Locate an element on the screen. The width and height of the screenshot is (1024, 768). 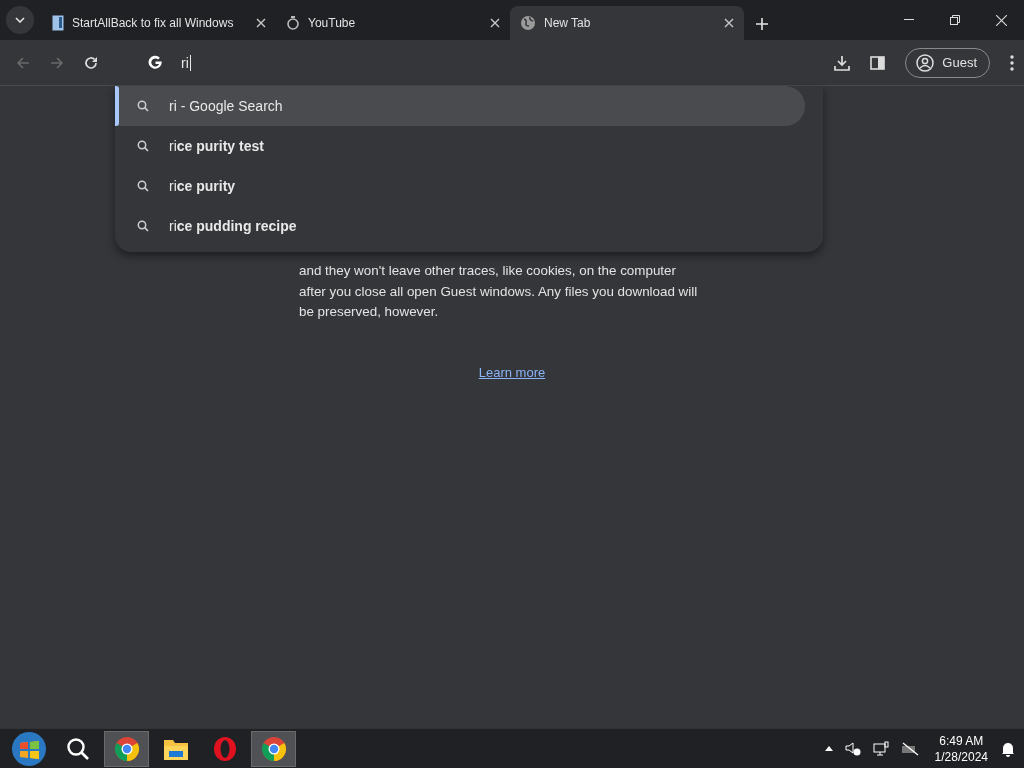
muted-speaker-icon is located at coordinates (852, 748).